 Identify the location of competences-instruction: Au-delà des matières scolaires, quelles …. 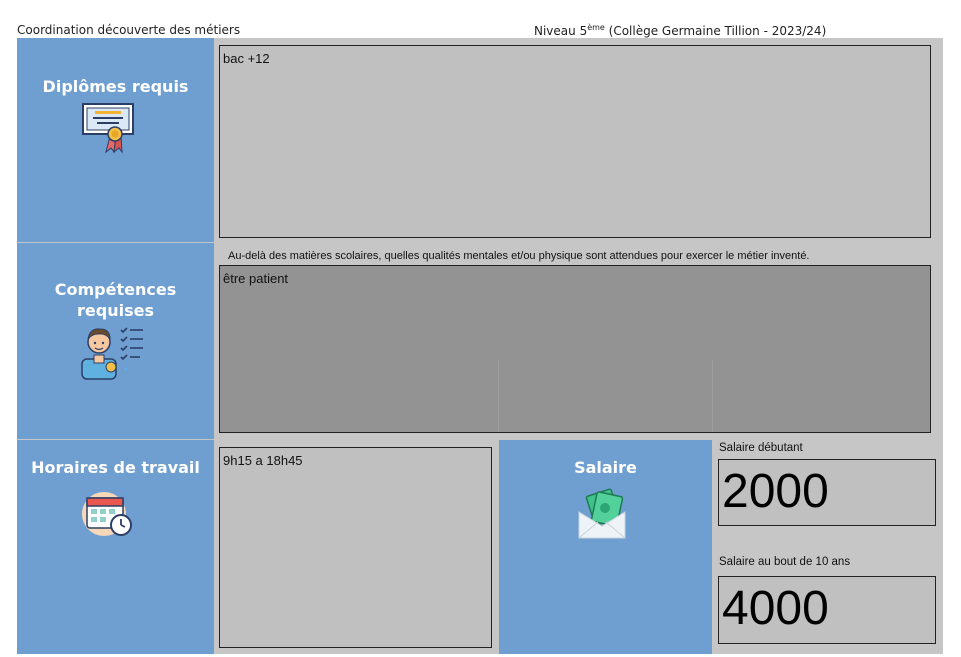
(519, 256).